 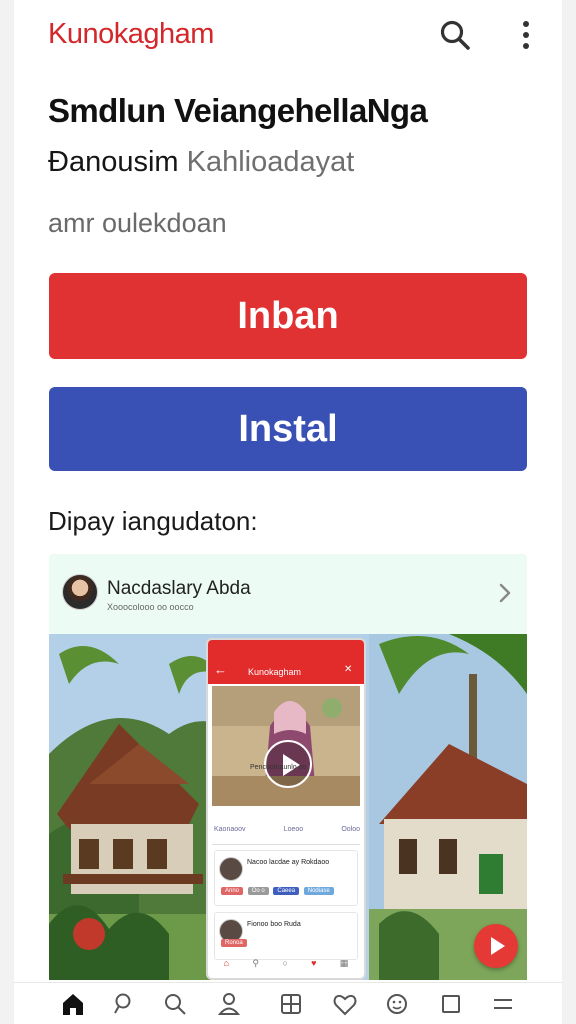 What do you see at coordinates (286, 662) in the screenshot?
I see `phone-app-bar: ← Kunokagham ✕` at bounding box center [286, 662].